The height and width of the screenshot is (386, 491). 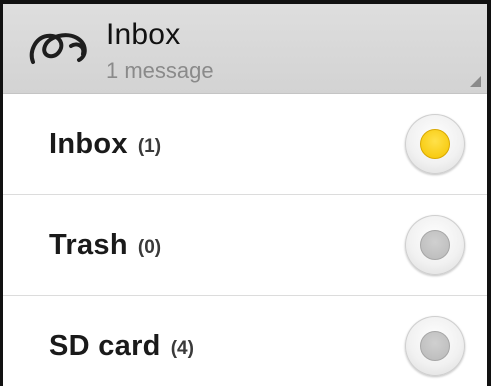 I want to click on folder-radio-trash, so click(x=435, y=245).